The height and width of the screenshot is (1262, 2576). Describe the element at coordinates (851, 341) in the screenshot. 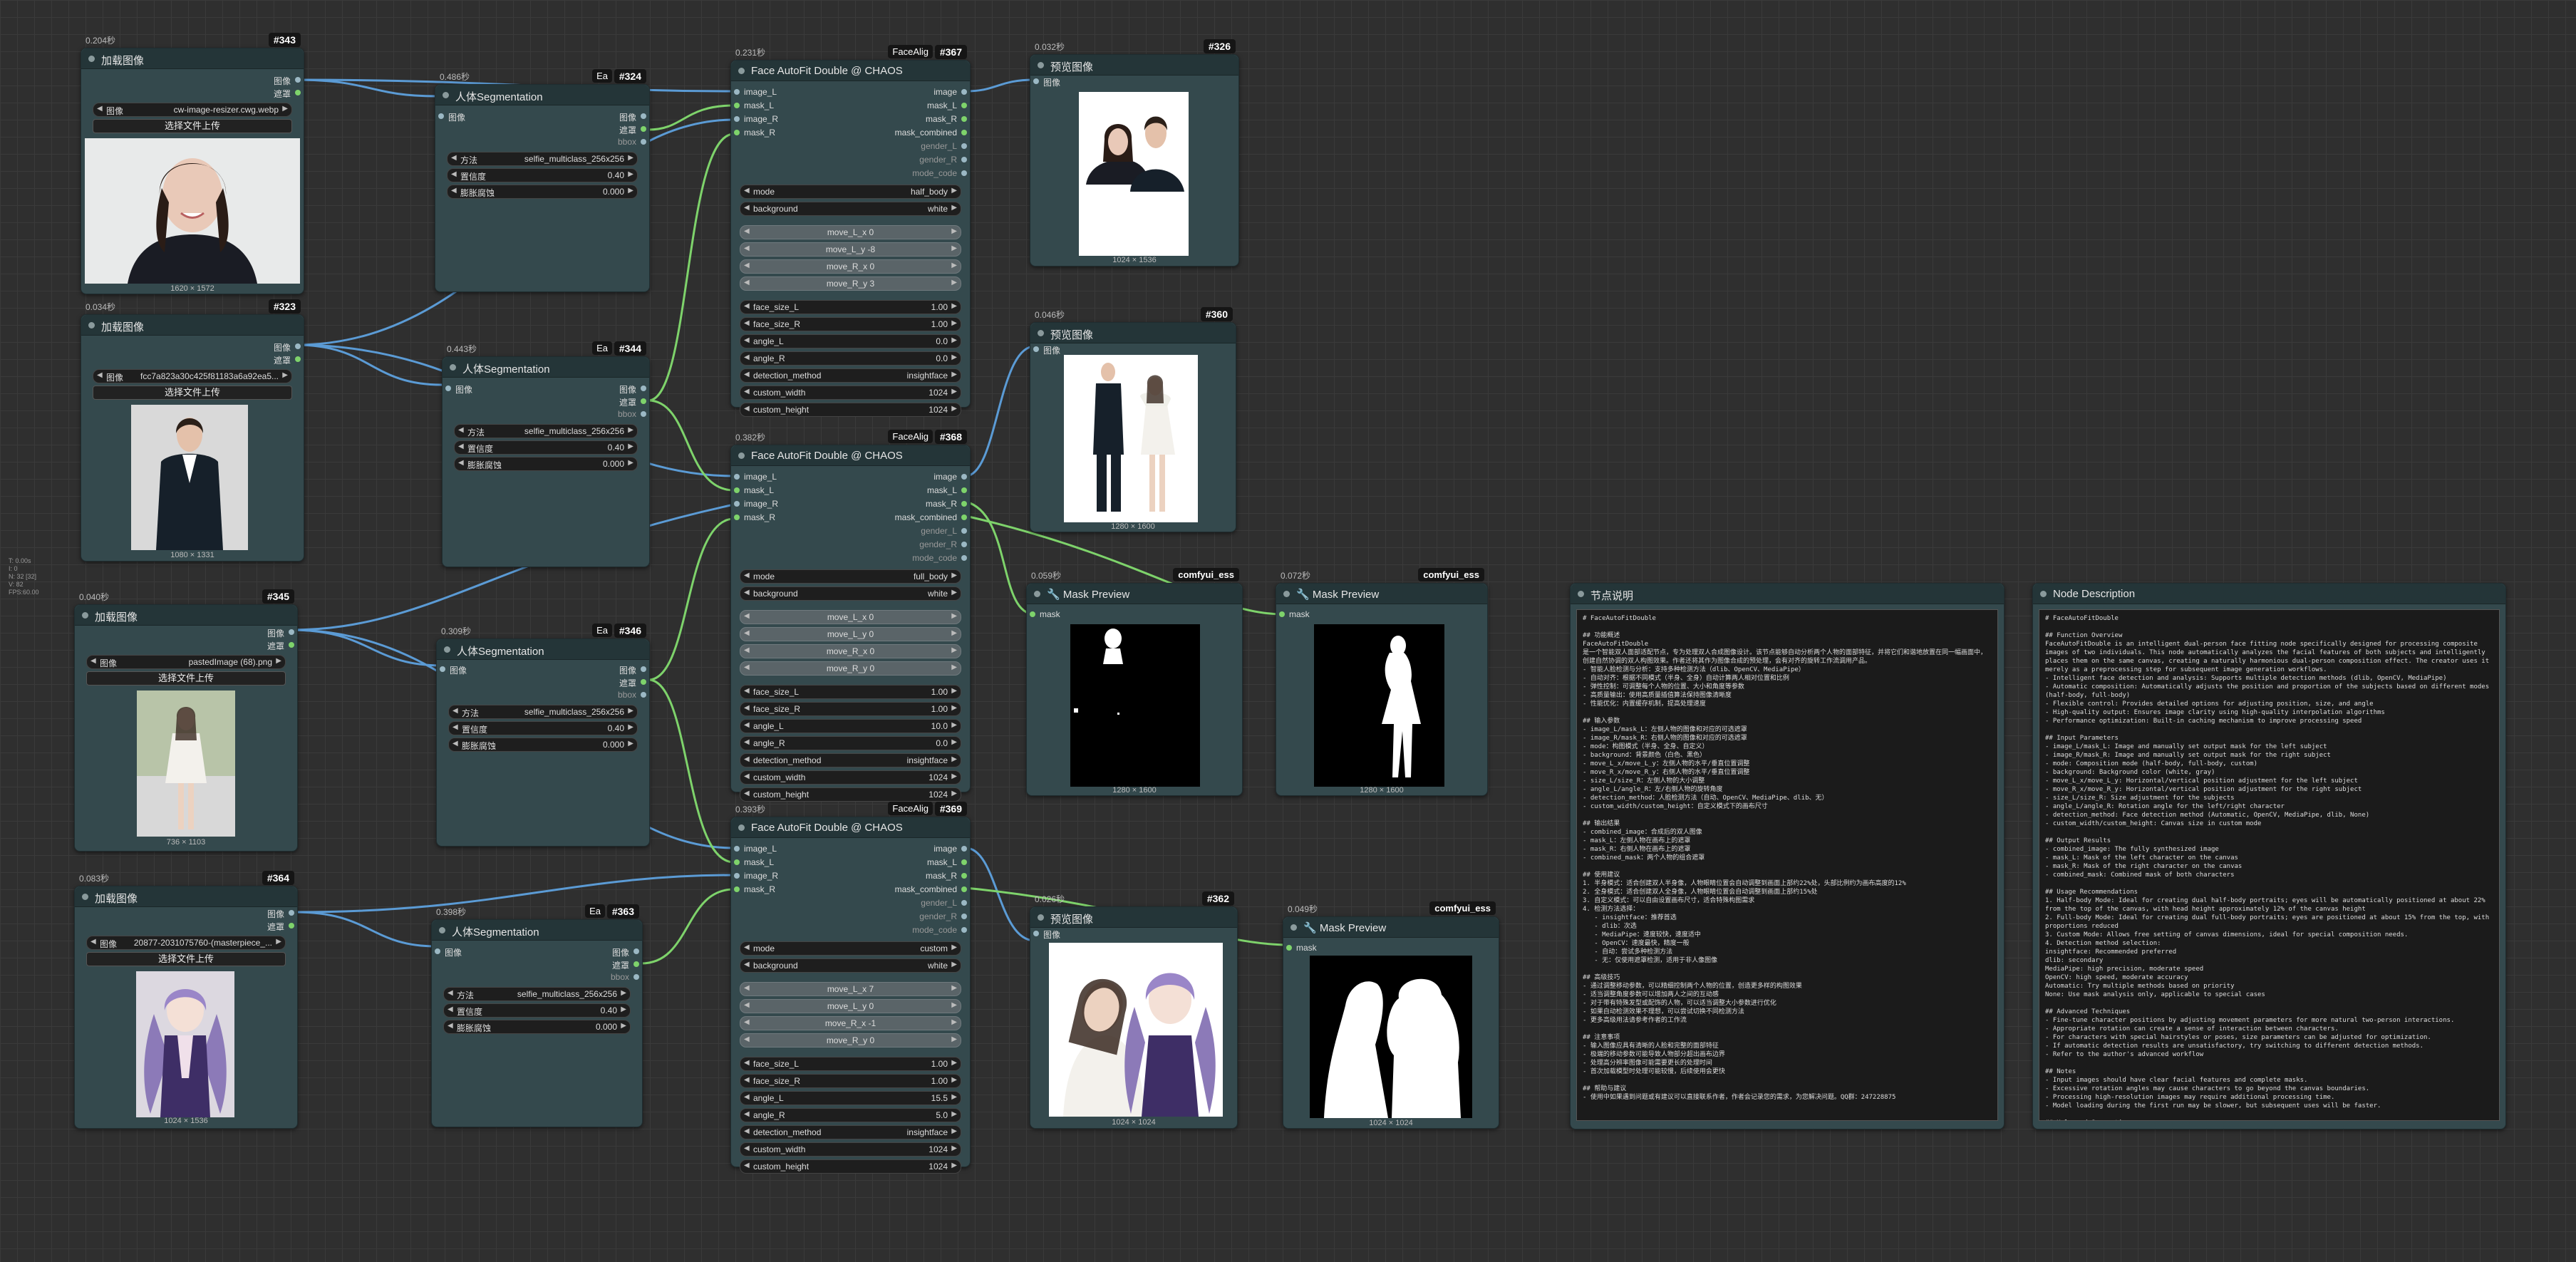

I see `widget-angle-l: angle_L 0.0` at that location.